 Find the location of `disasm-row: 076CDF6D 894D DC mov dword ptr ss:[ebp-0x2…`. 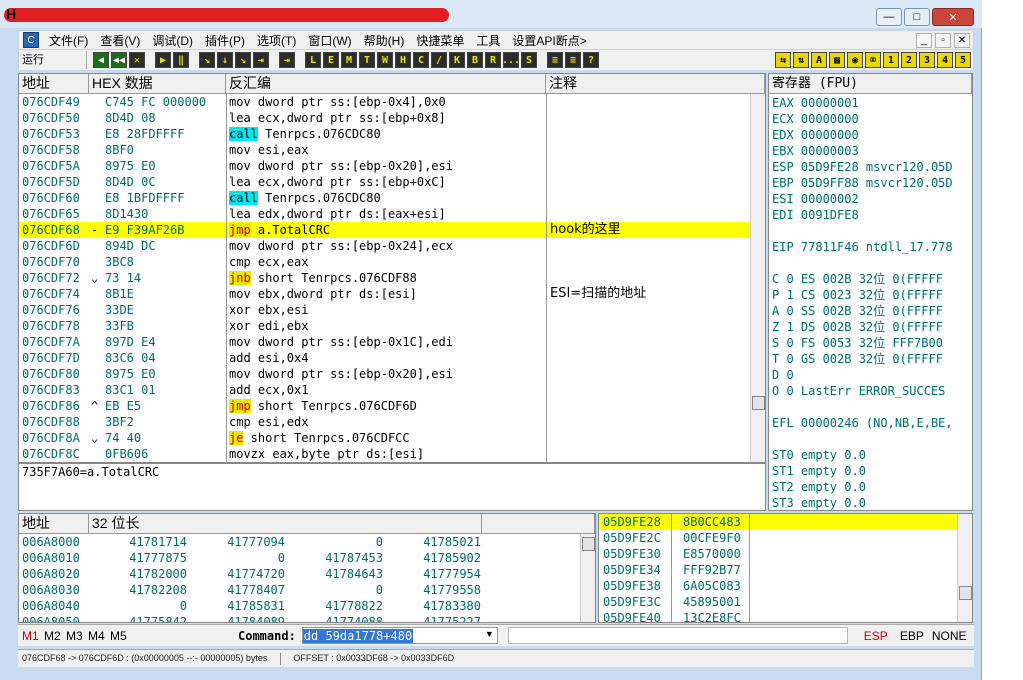

disasm-row: 076CDF6D 894D DC mov dword ptr ss:[ebp-0x2… is located at coordinates (392, 246).